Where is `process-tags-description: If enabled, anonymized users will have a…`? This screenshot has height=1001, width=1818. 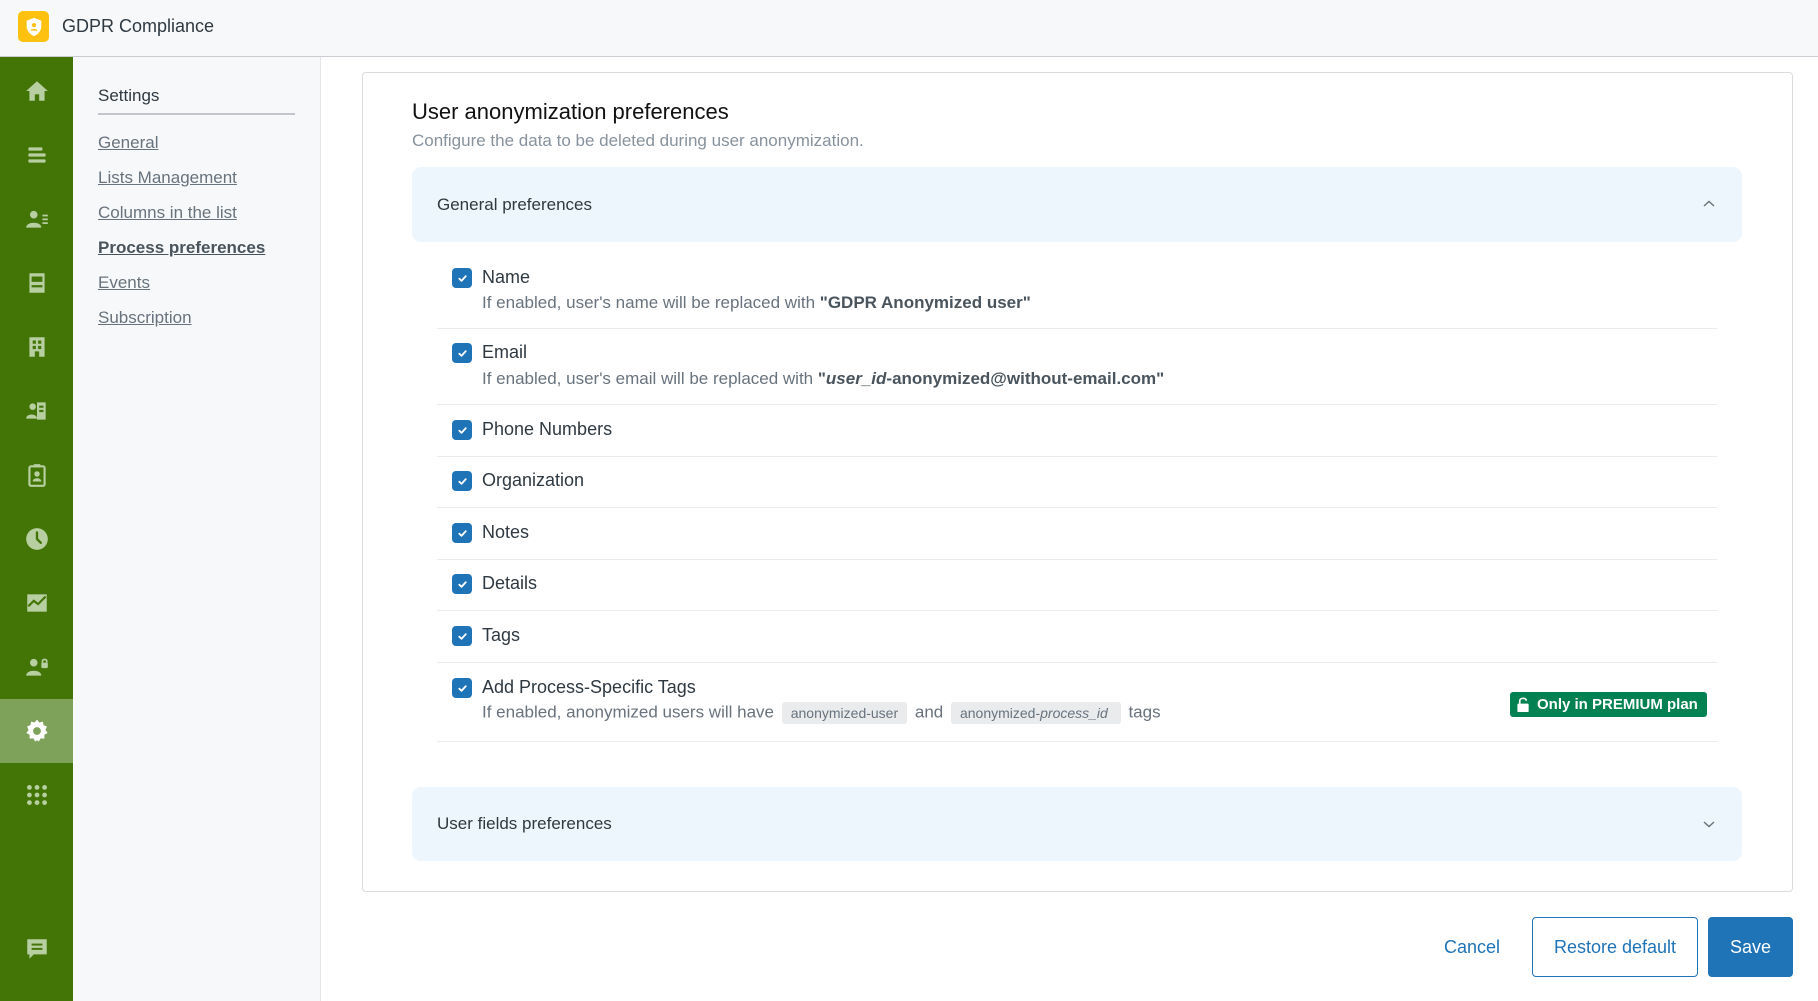
process-tags-description: If enabled, anonymized users will have a… is located at coordinates (821, 713).